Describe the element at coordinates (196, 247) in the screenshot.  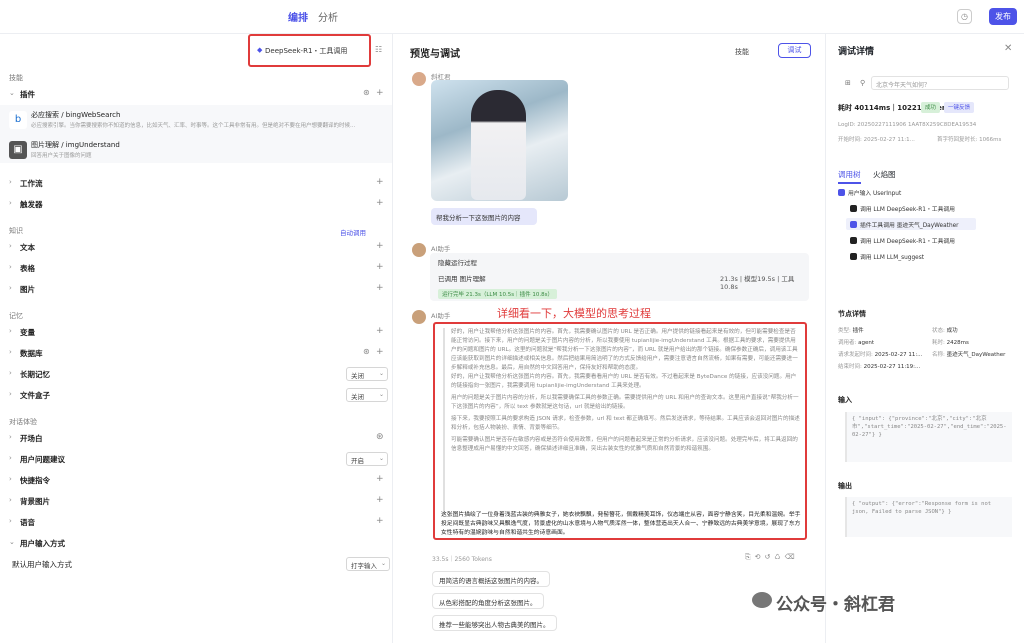
I see `row-text: › 文本 +` at that location.